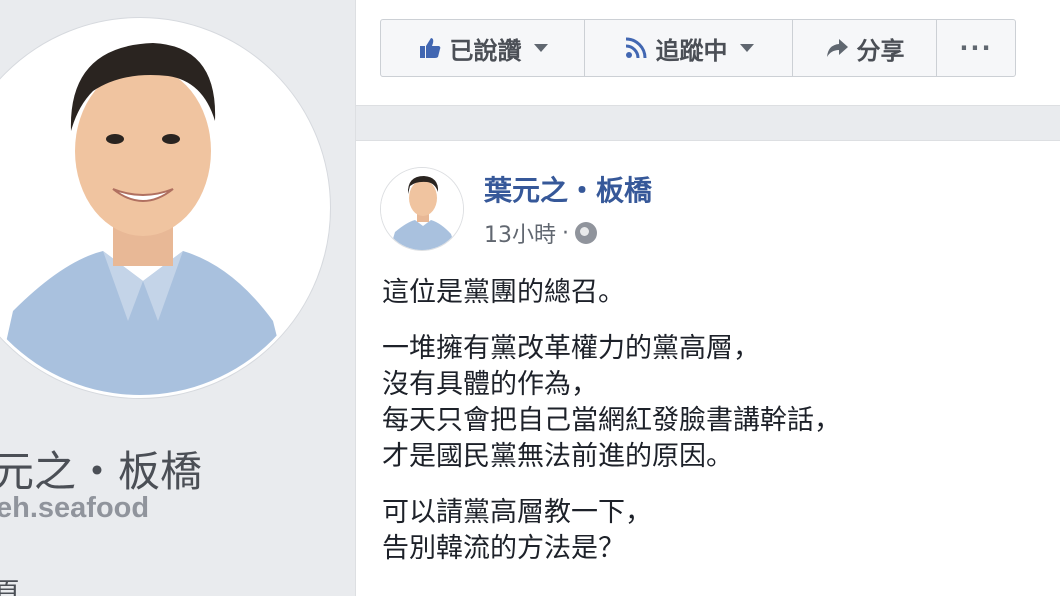 Image resolution: width=1060 pixels, height=596 pixels. I want to click on post-line: 可以請黨高層教一下，, so click(517, 512).